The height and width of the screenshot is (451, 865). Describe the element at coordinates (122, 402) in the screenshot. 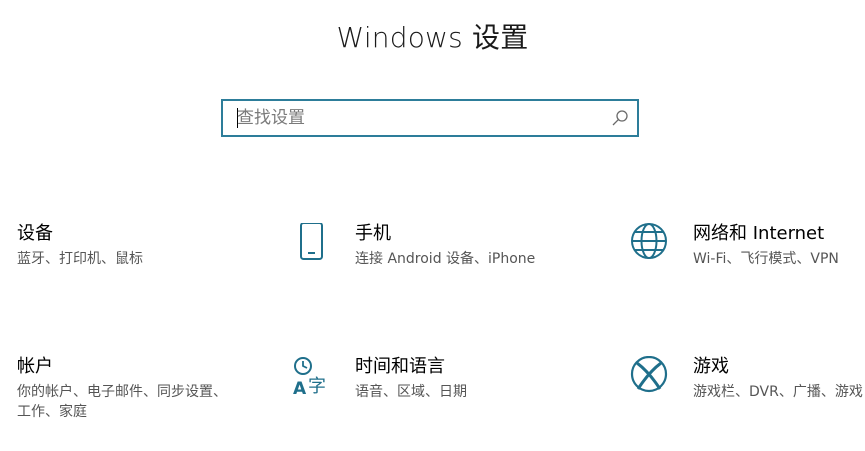

I see `tile-desc: 你的帐户、电子邮件、同步设置、工作、家庭` at that location.